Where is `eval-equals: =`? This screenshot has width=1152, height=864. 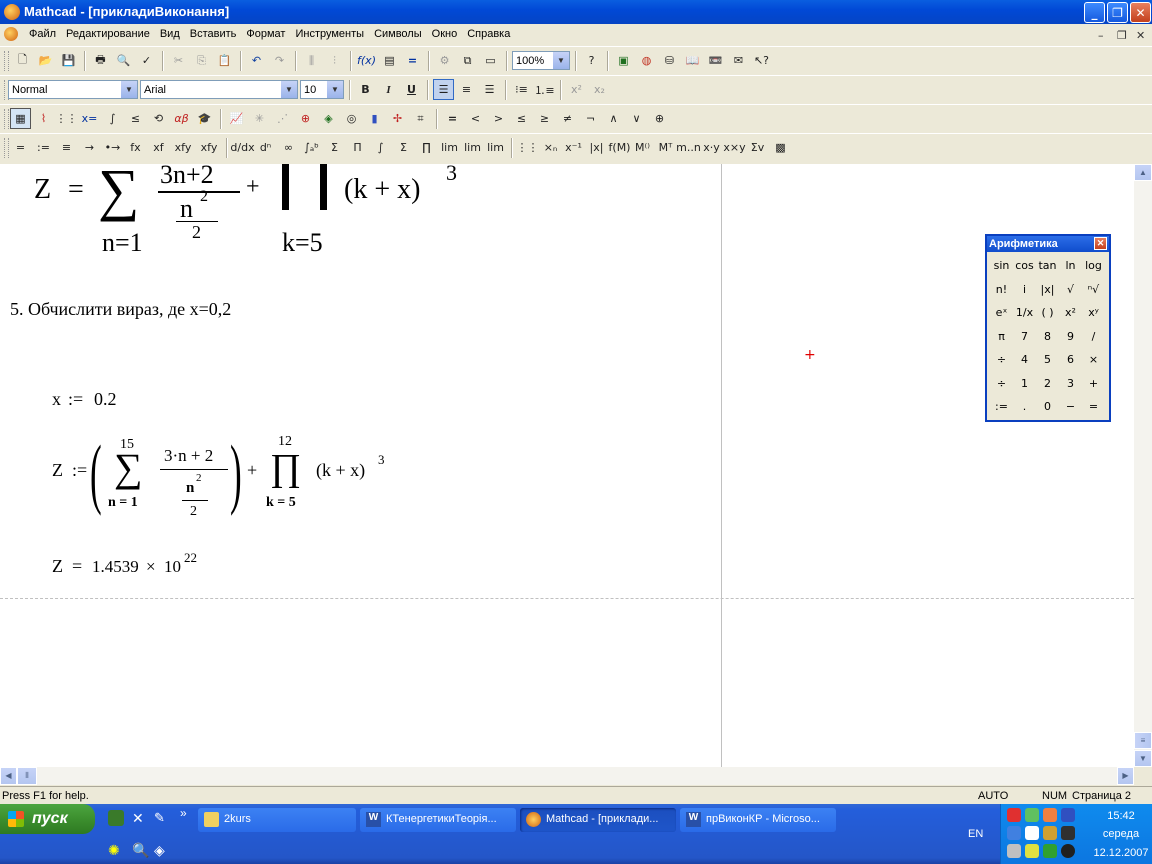
eval-equals: = is located at coordinates (20, 147).